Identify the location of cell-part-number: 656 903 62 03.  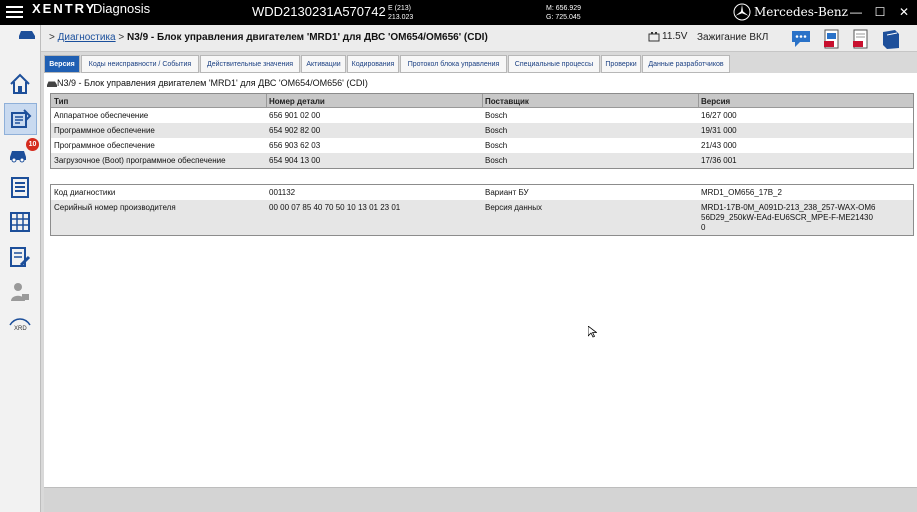
(295, 145).